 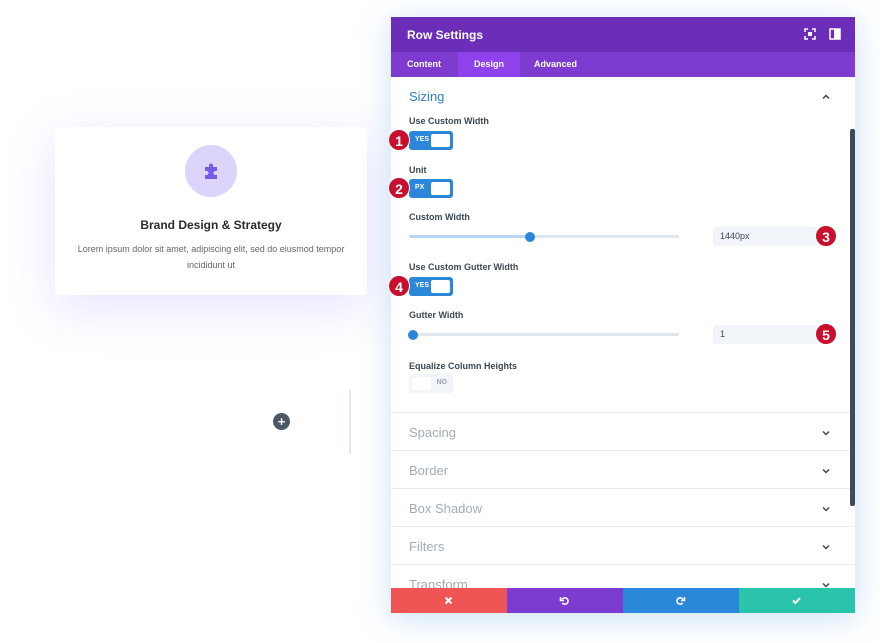 I want to click on section-box-shadow: Box Shadow, so click(x=623, y=507).